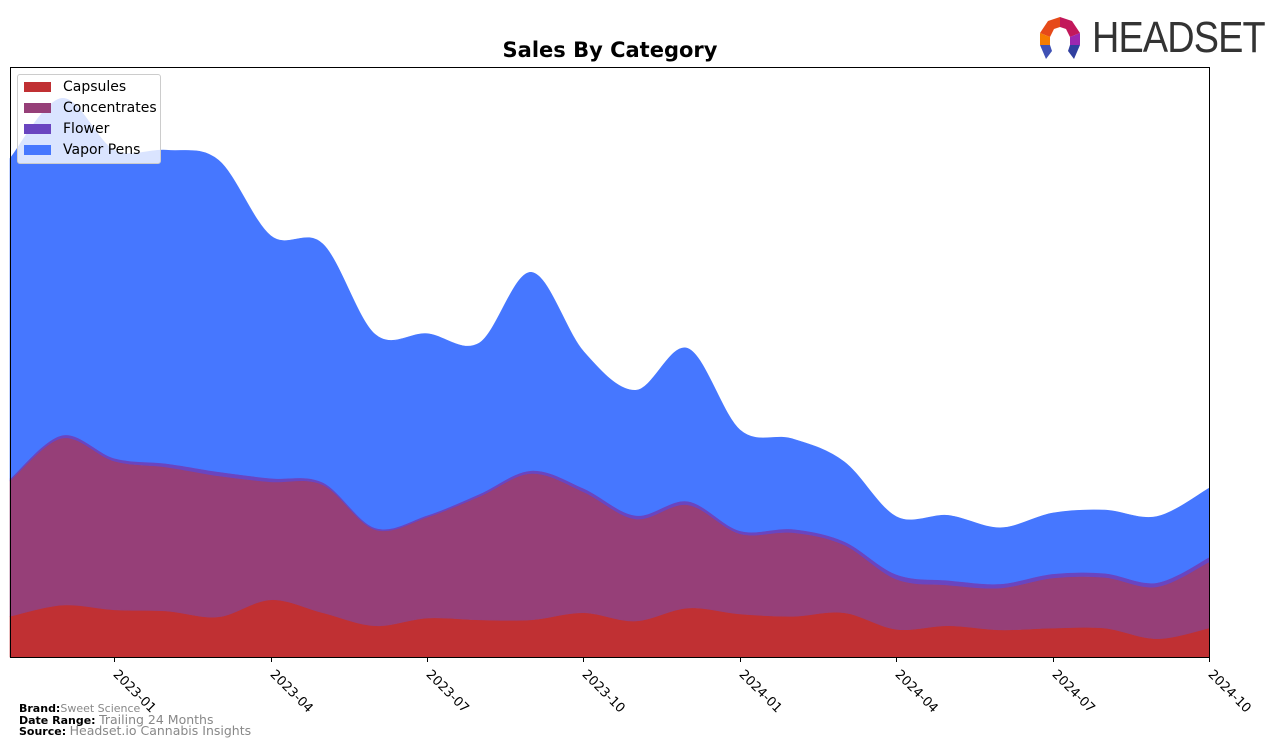  What do you see at coordinates (760, 691) in the screenshot?
I see `x-tick-label: 2024-01` at bounding box center [760, 691].